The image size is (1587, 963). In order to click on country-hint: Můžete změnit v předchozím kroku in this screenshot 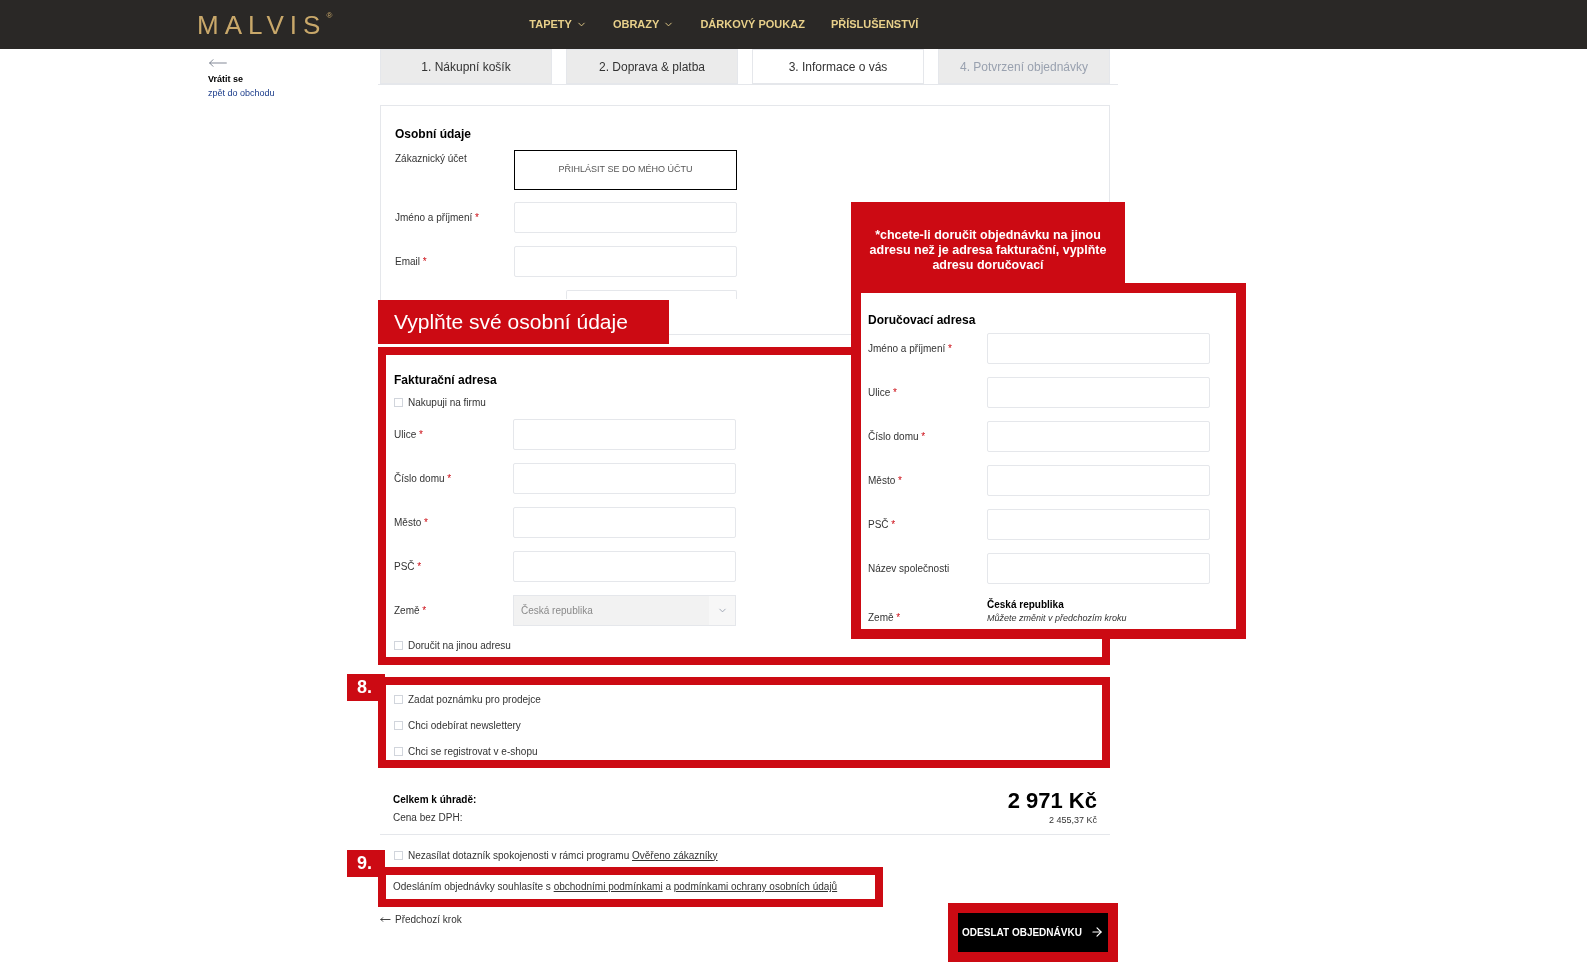, I will do `click(1057, 618)`.